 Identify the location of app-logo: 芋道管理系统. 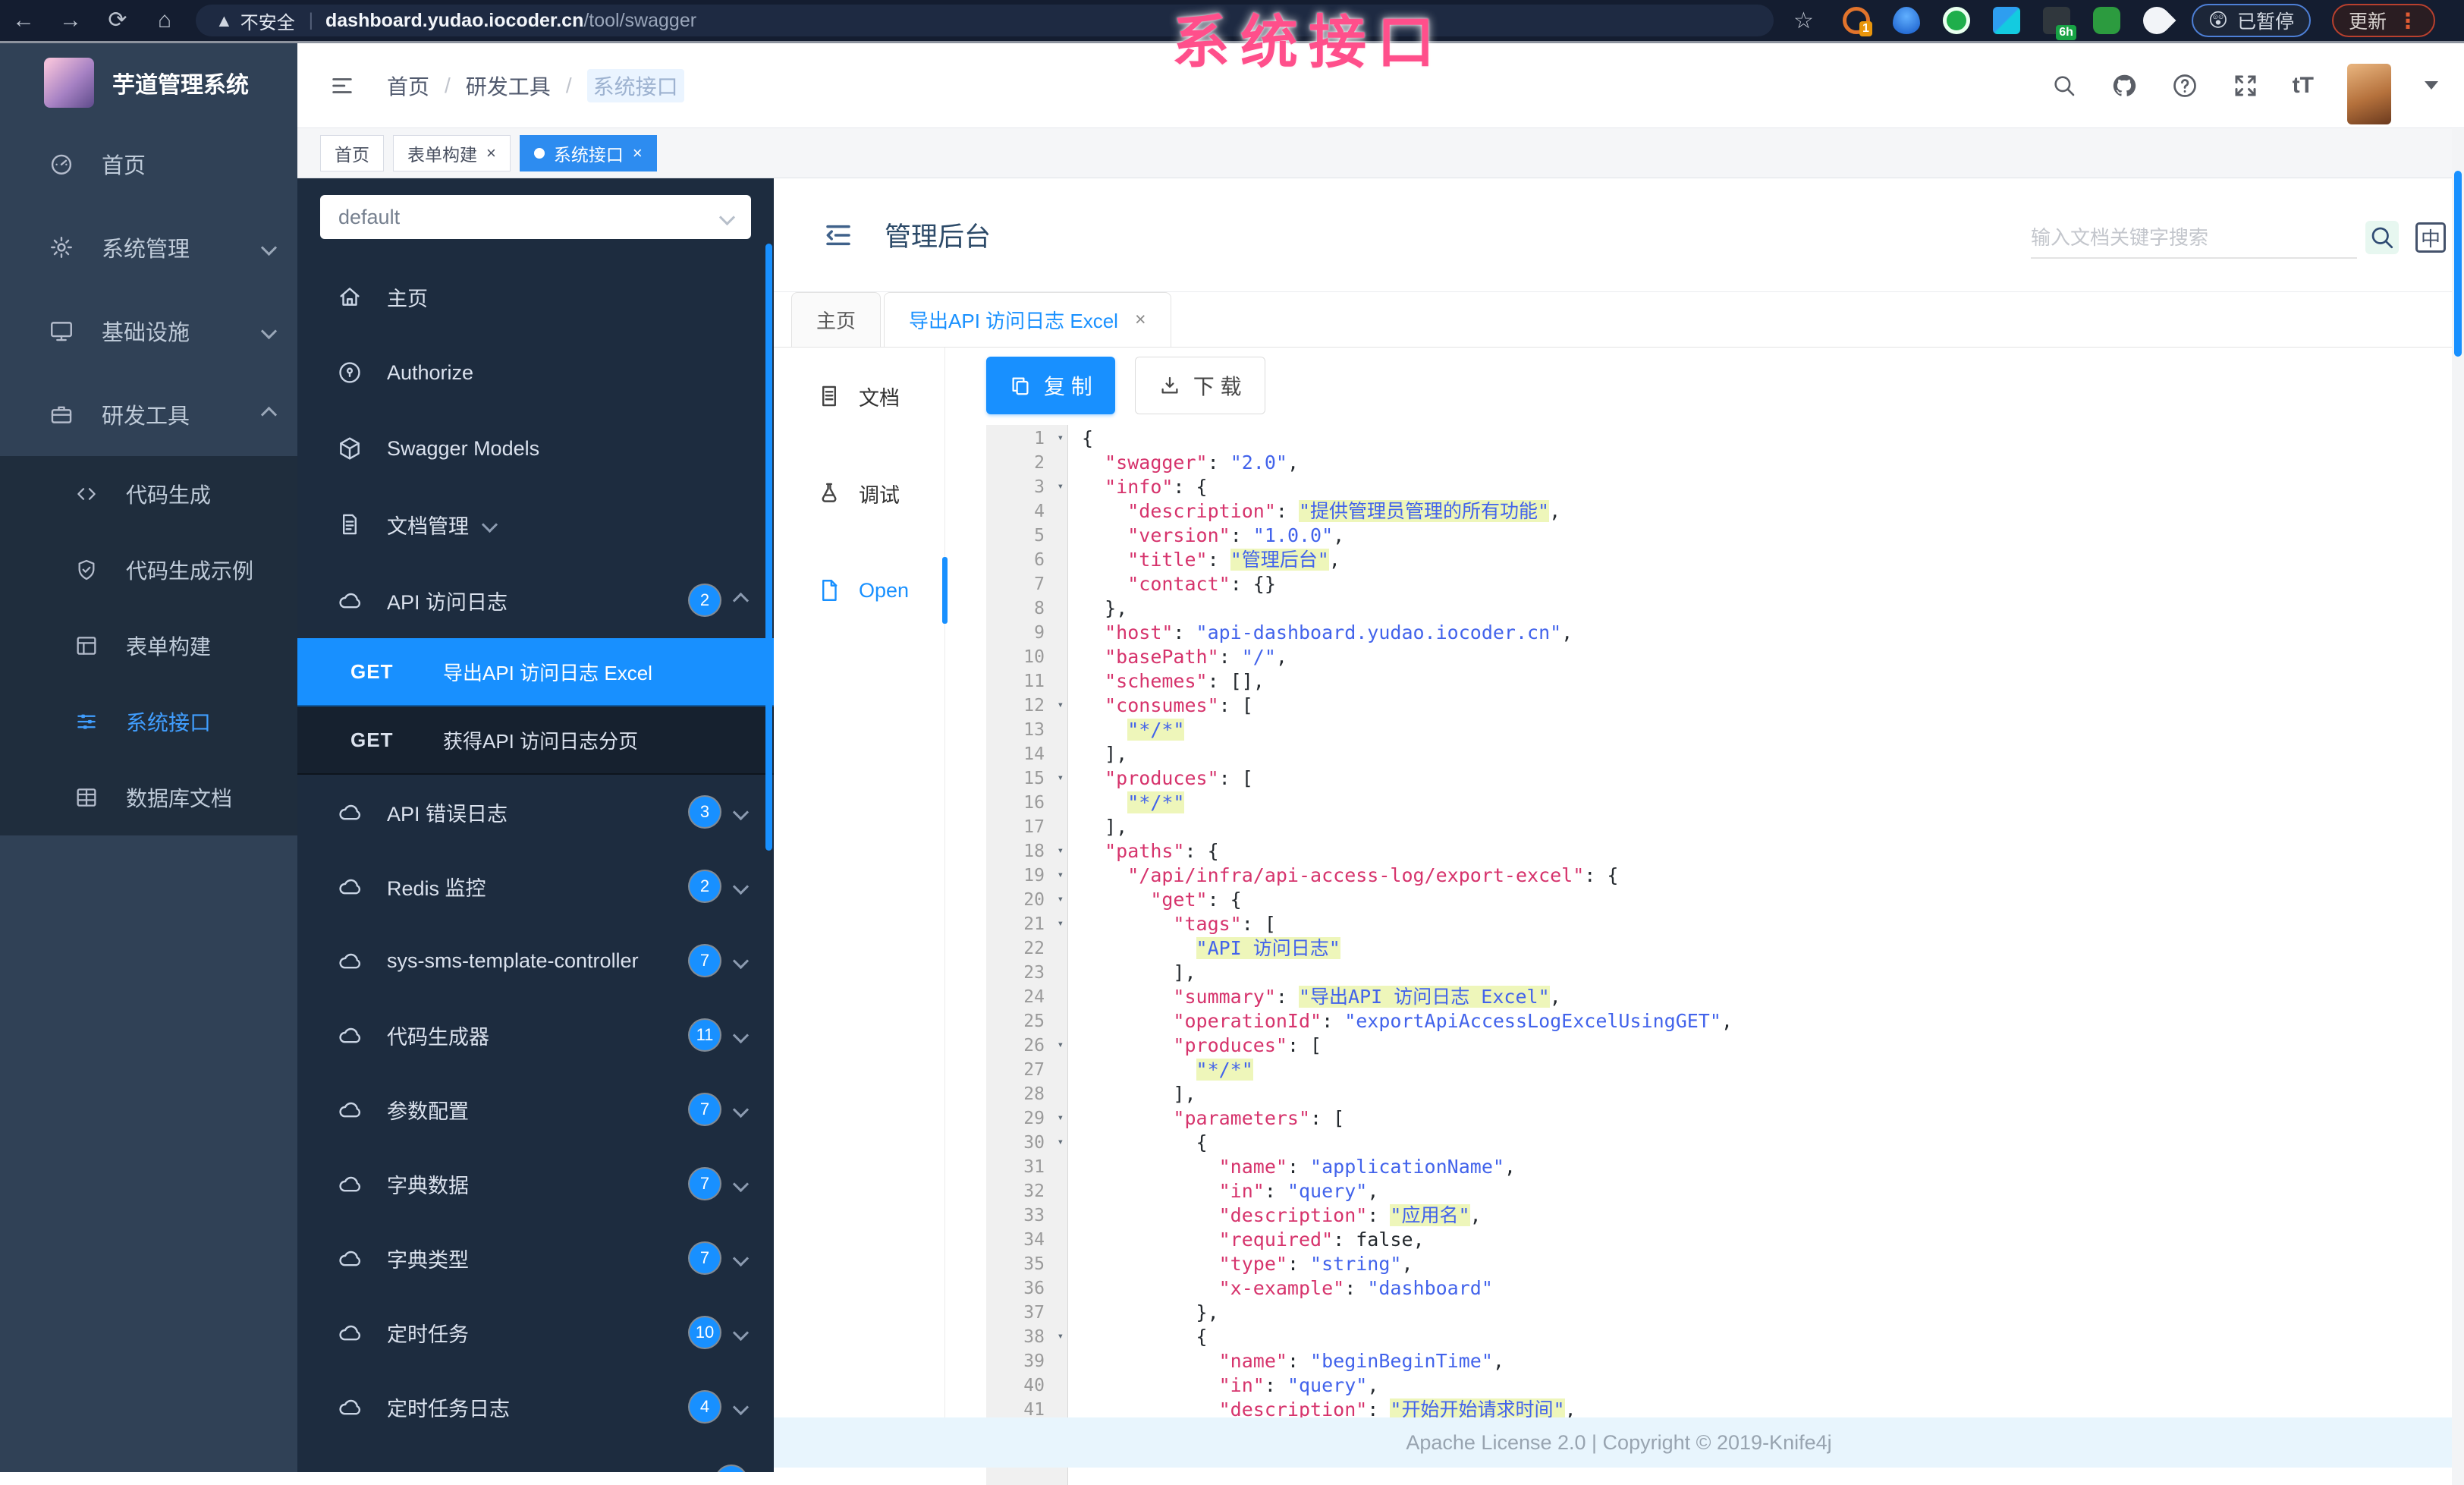
(148, 82).